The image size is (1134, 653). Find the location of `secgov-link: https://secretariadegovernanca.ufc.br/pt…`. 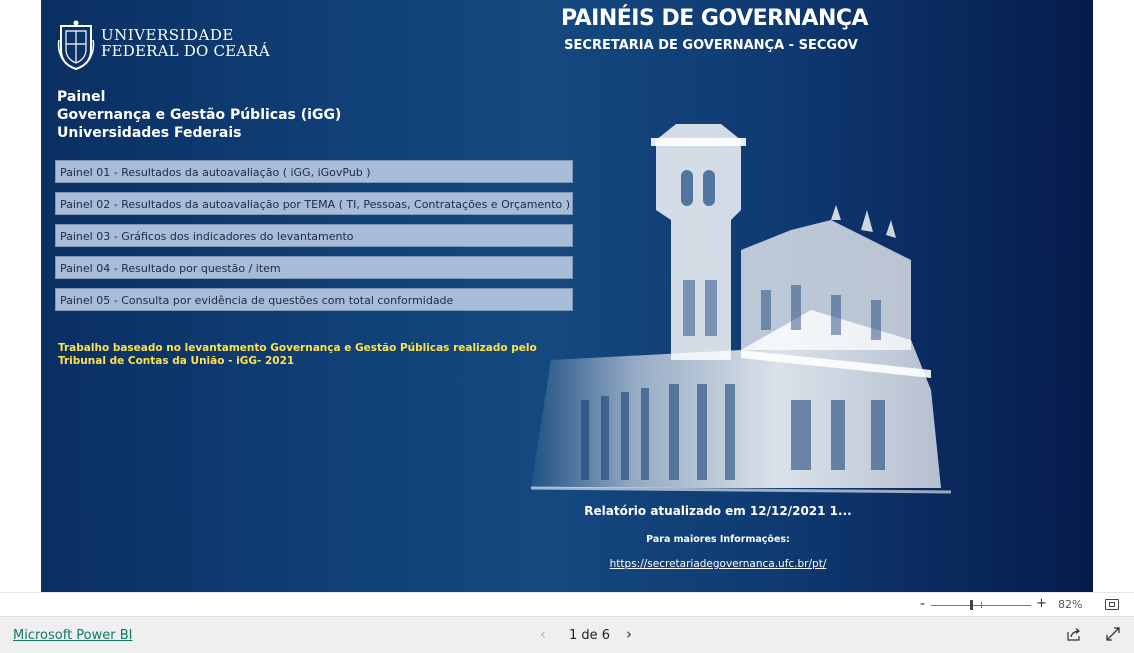

secgov-link: https://secretariadegovernanca.ufc.br/pt… is located at coordinates (718, 564).